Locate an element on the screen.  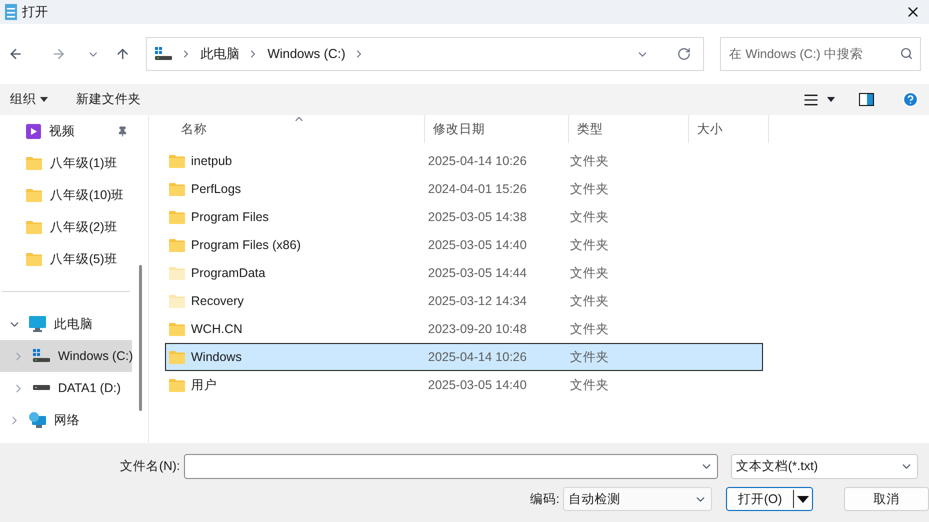
monitor-icon is located at coordinates (37, 324).